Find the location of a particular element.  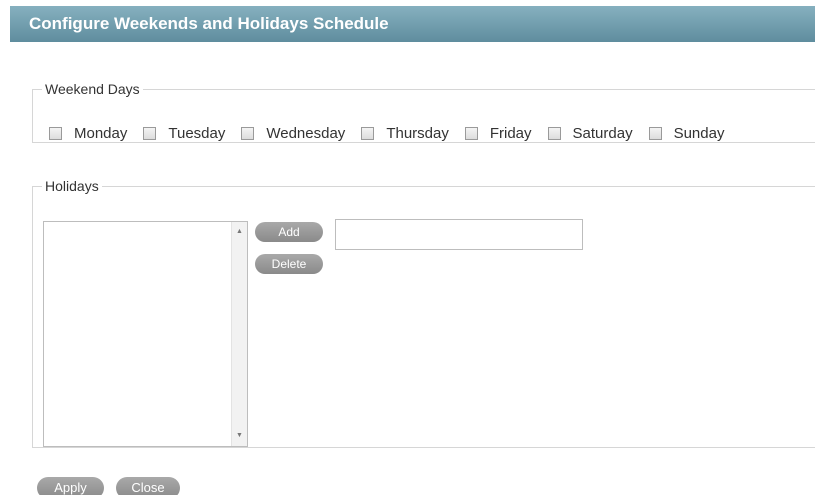

wednesday-label: Wednesday is located at coordinates (306, 133).